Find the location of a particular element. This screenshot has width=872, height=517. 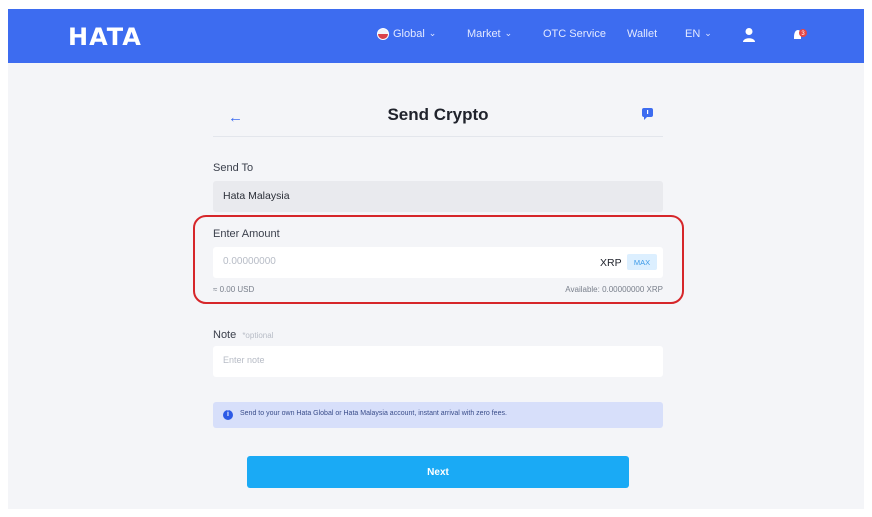

nav-language-label: EN is located at coordinates (693, 34).